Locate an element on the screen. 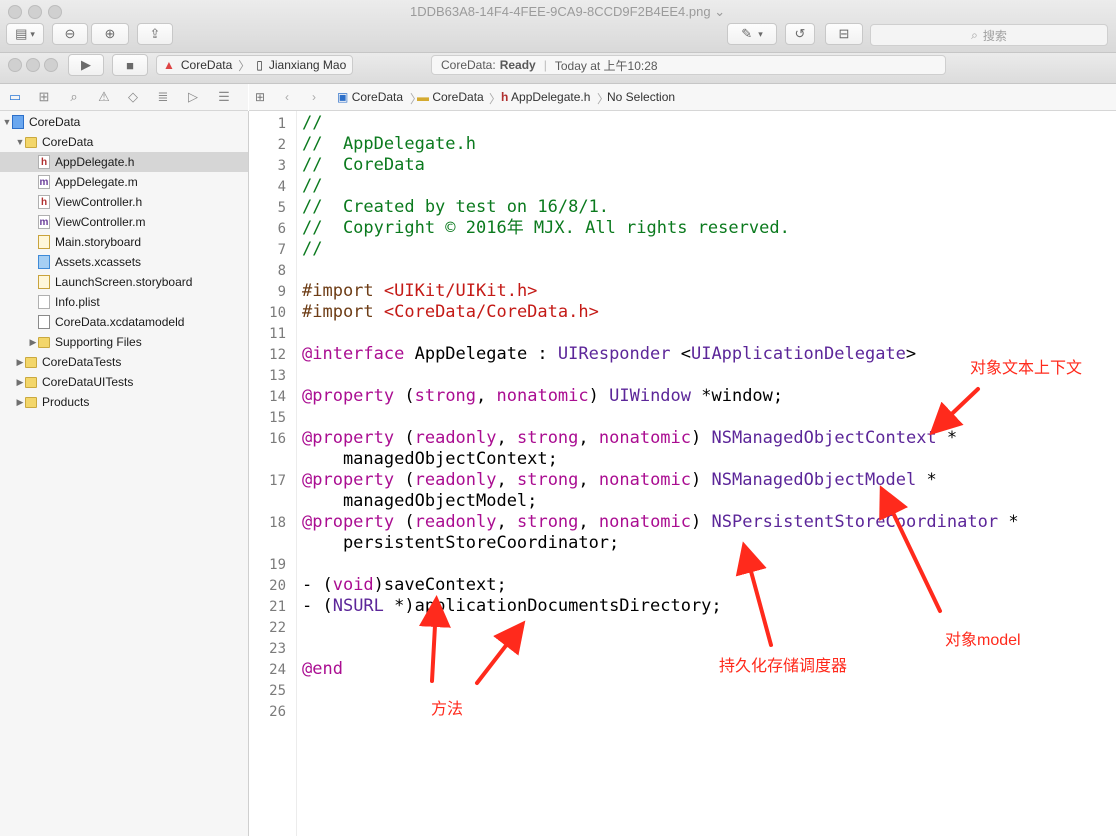 The width and height of the screenshot is (1116, 836). line-number: 26 is located at coordinates (277, 712).